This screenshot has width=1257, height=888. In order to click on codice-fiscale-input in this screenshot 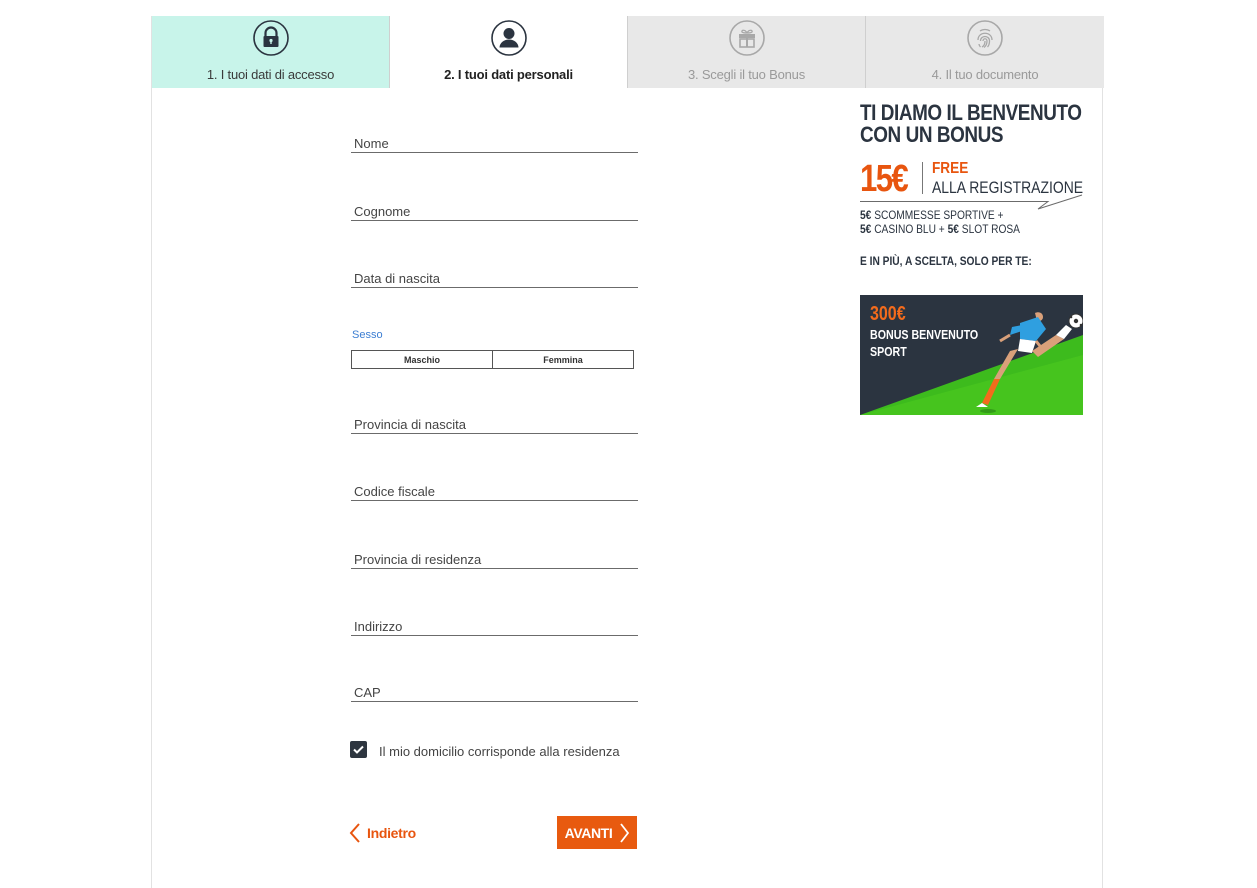, I will do `click(494, 488)`.